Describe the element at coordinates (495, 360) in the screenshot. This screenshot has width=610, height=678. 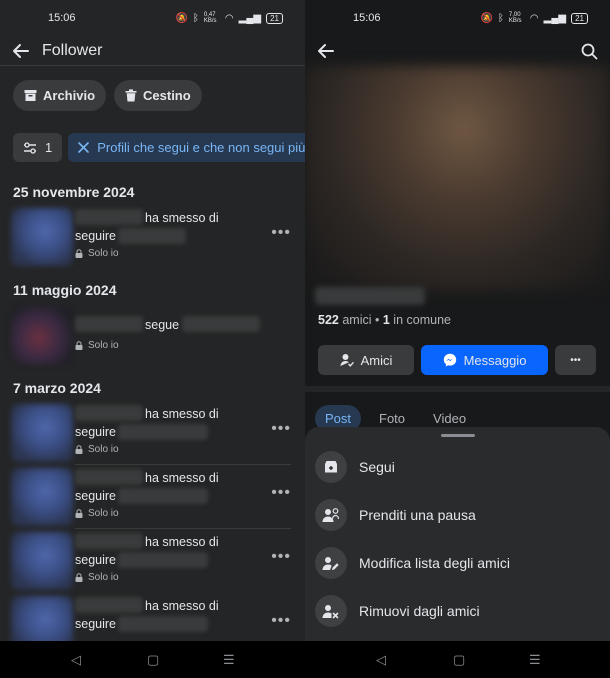
I see `message-button-label: Messaggio` at that location.